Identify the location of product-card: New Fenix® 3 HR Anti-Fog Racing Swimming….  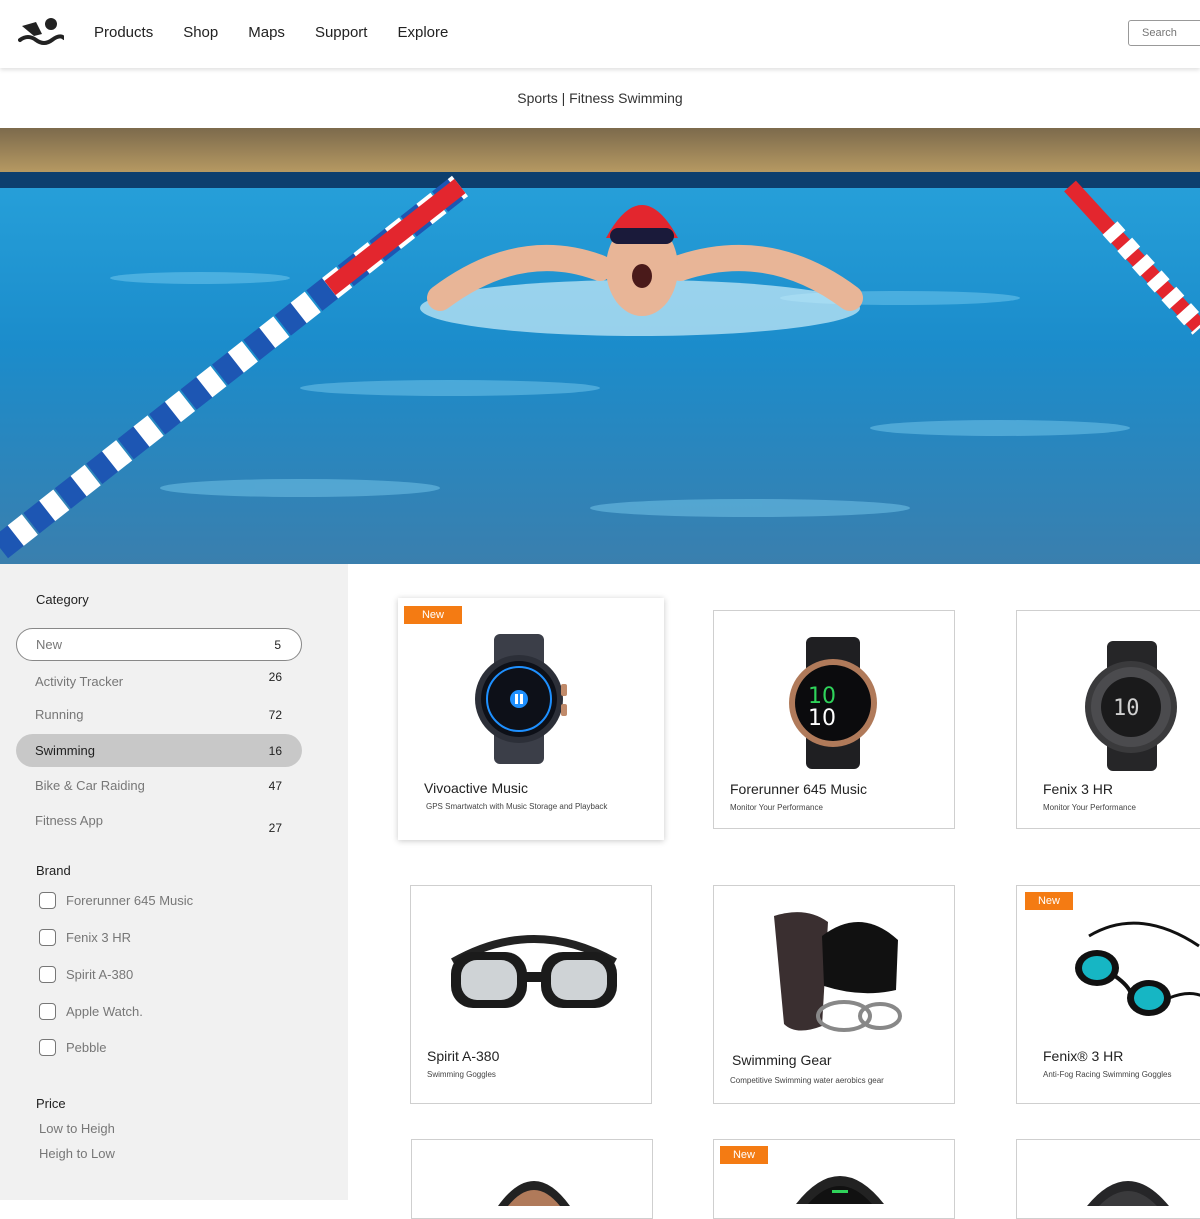
(1108, 994).